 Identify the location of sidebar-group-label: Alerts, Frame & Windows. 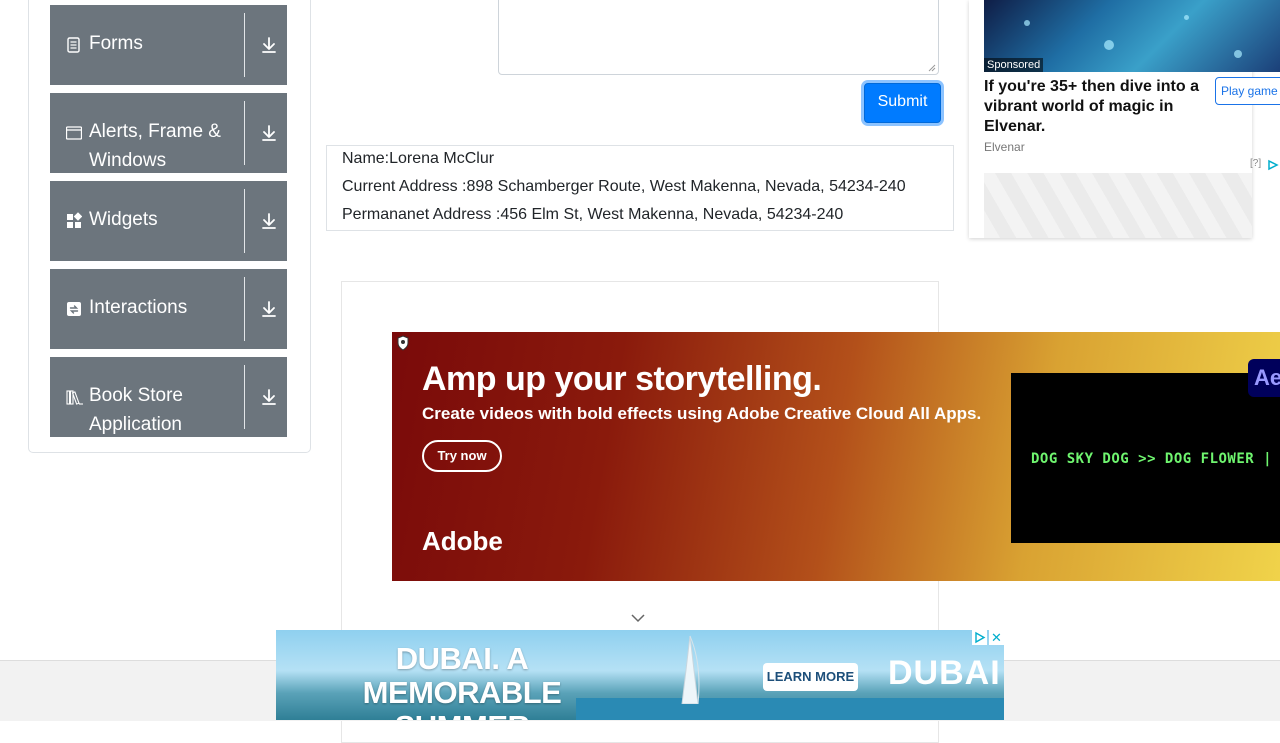
(155, 146).